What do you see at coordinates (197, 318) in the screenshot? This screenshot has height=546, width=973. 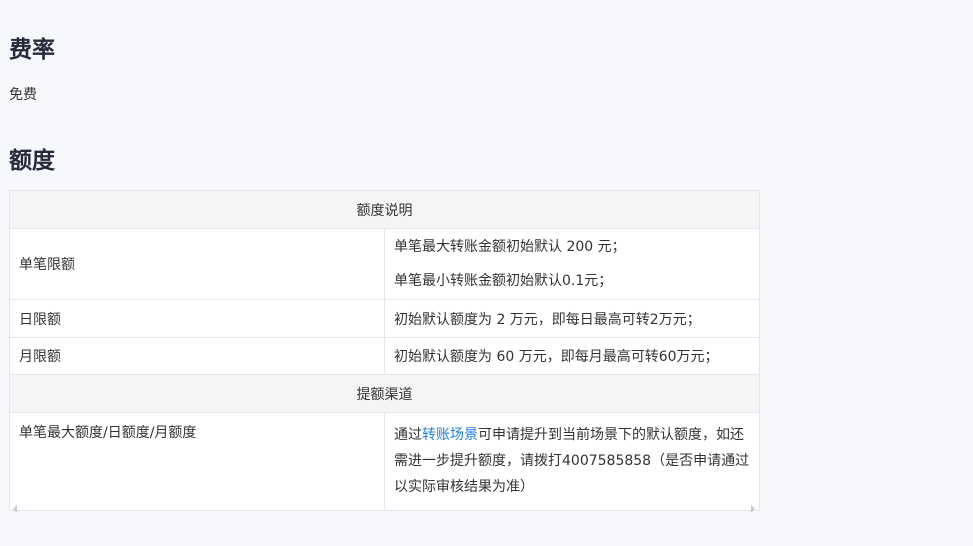 I see `row-label-day: 日限额` at bounding box center [197, 318].